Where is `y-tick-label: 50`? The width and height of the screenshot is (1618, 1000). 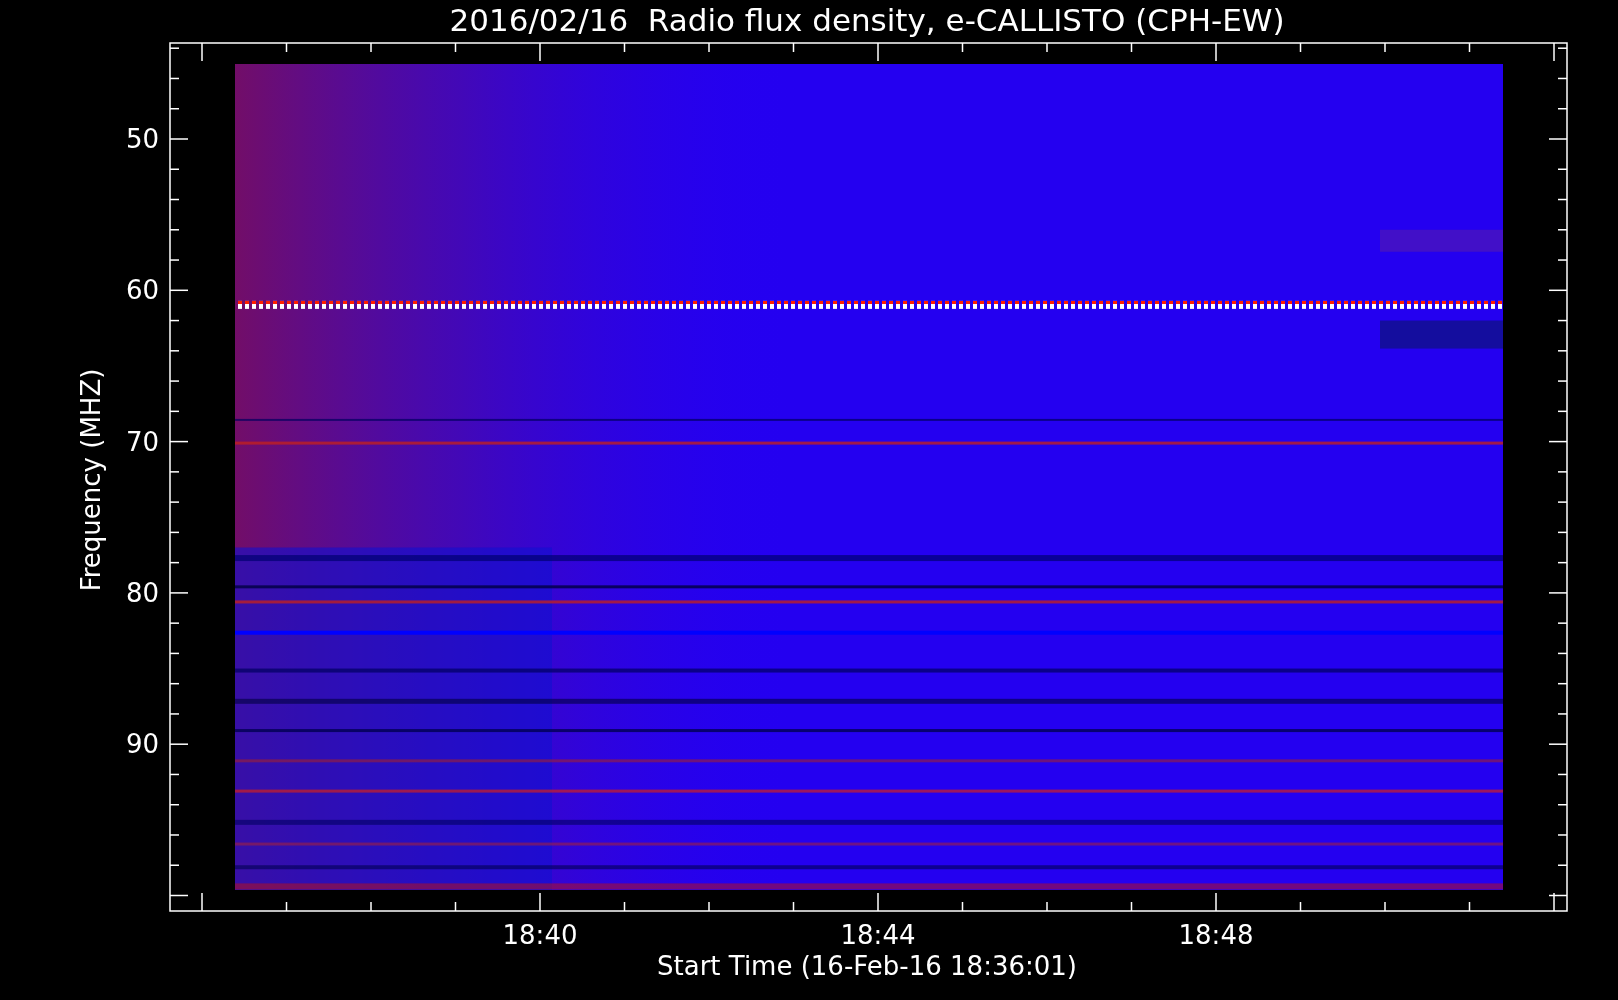
y-tick-label: 50 is located at coordinates (142, 139).